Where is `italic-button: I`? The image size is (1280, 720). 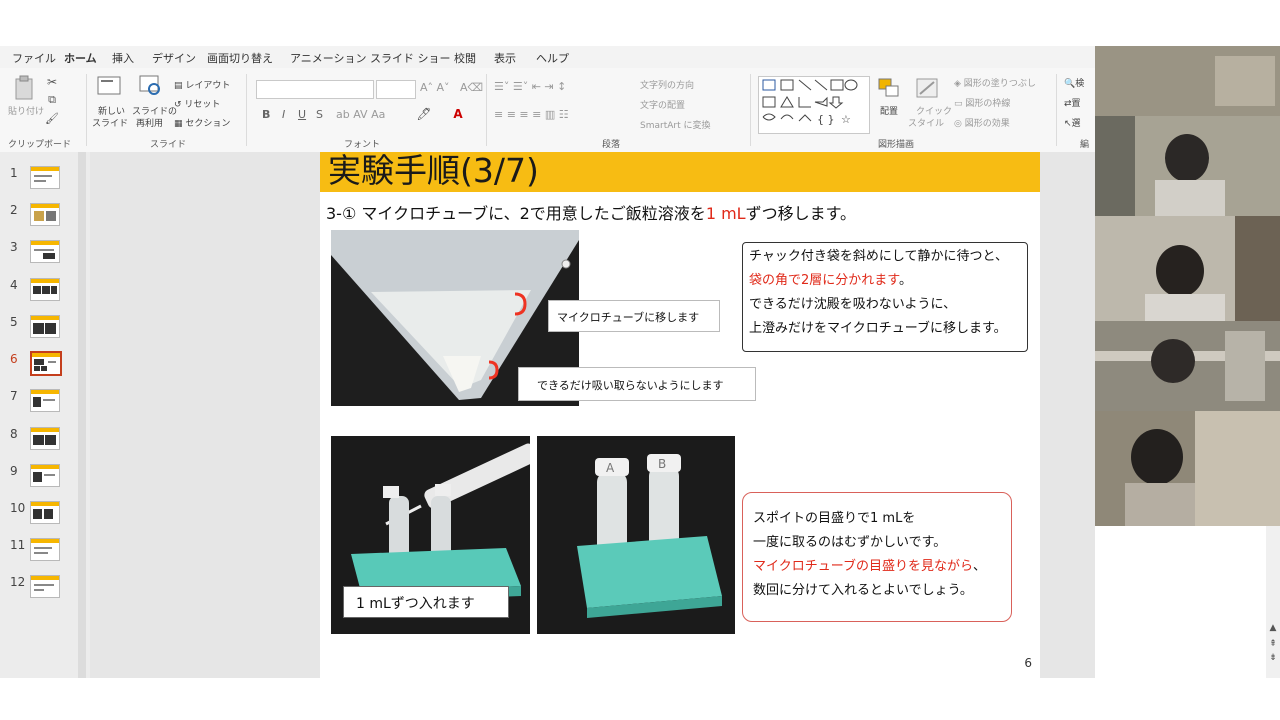
italic-button: I is located at coordinates (283, 114).